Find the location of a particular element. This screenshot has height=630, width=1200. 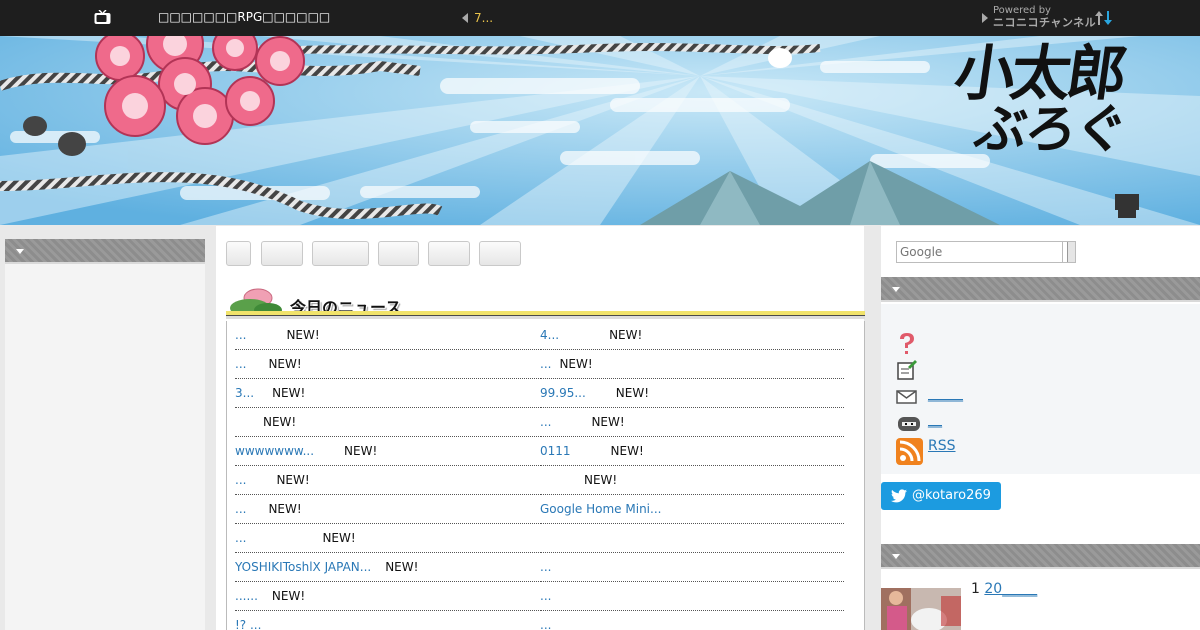

site-logo: 小太郎 ぶろぐ is located at coordinates (1060, 99).